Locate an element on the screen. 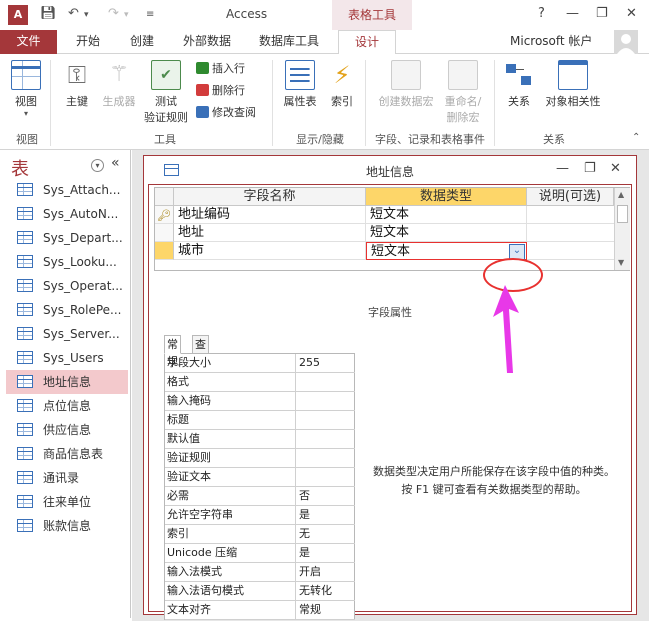 The height and width of the screenshot is (621, 649). close-button: ✕ is located at coordinates (631, 13).